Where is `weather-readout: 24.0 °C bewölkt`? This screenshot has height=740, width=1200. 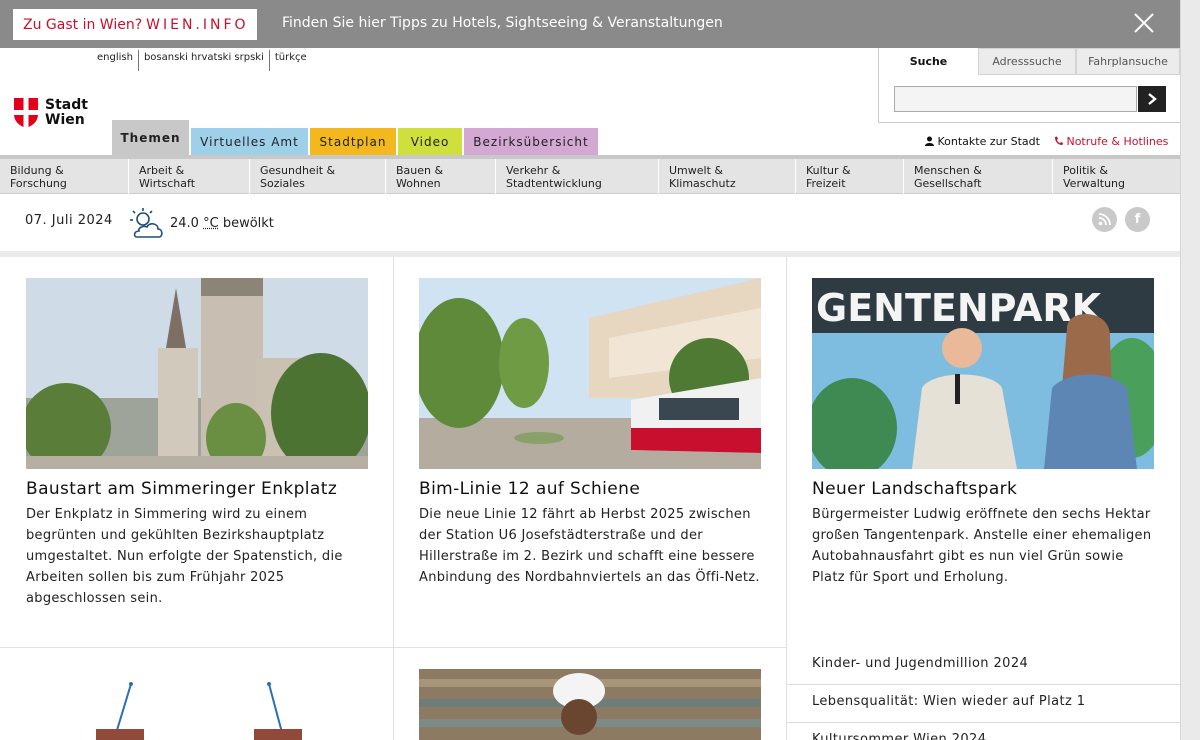 weather-readout: 24.0 °C bewölkt is located at coordinates (222, 223).